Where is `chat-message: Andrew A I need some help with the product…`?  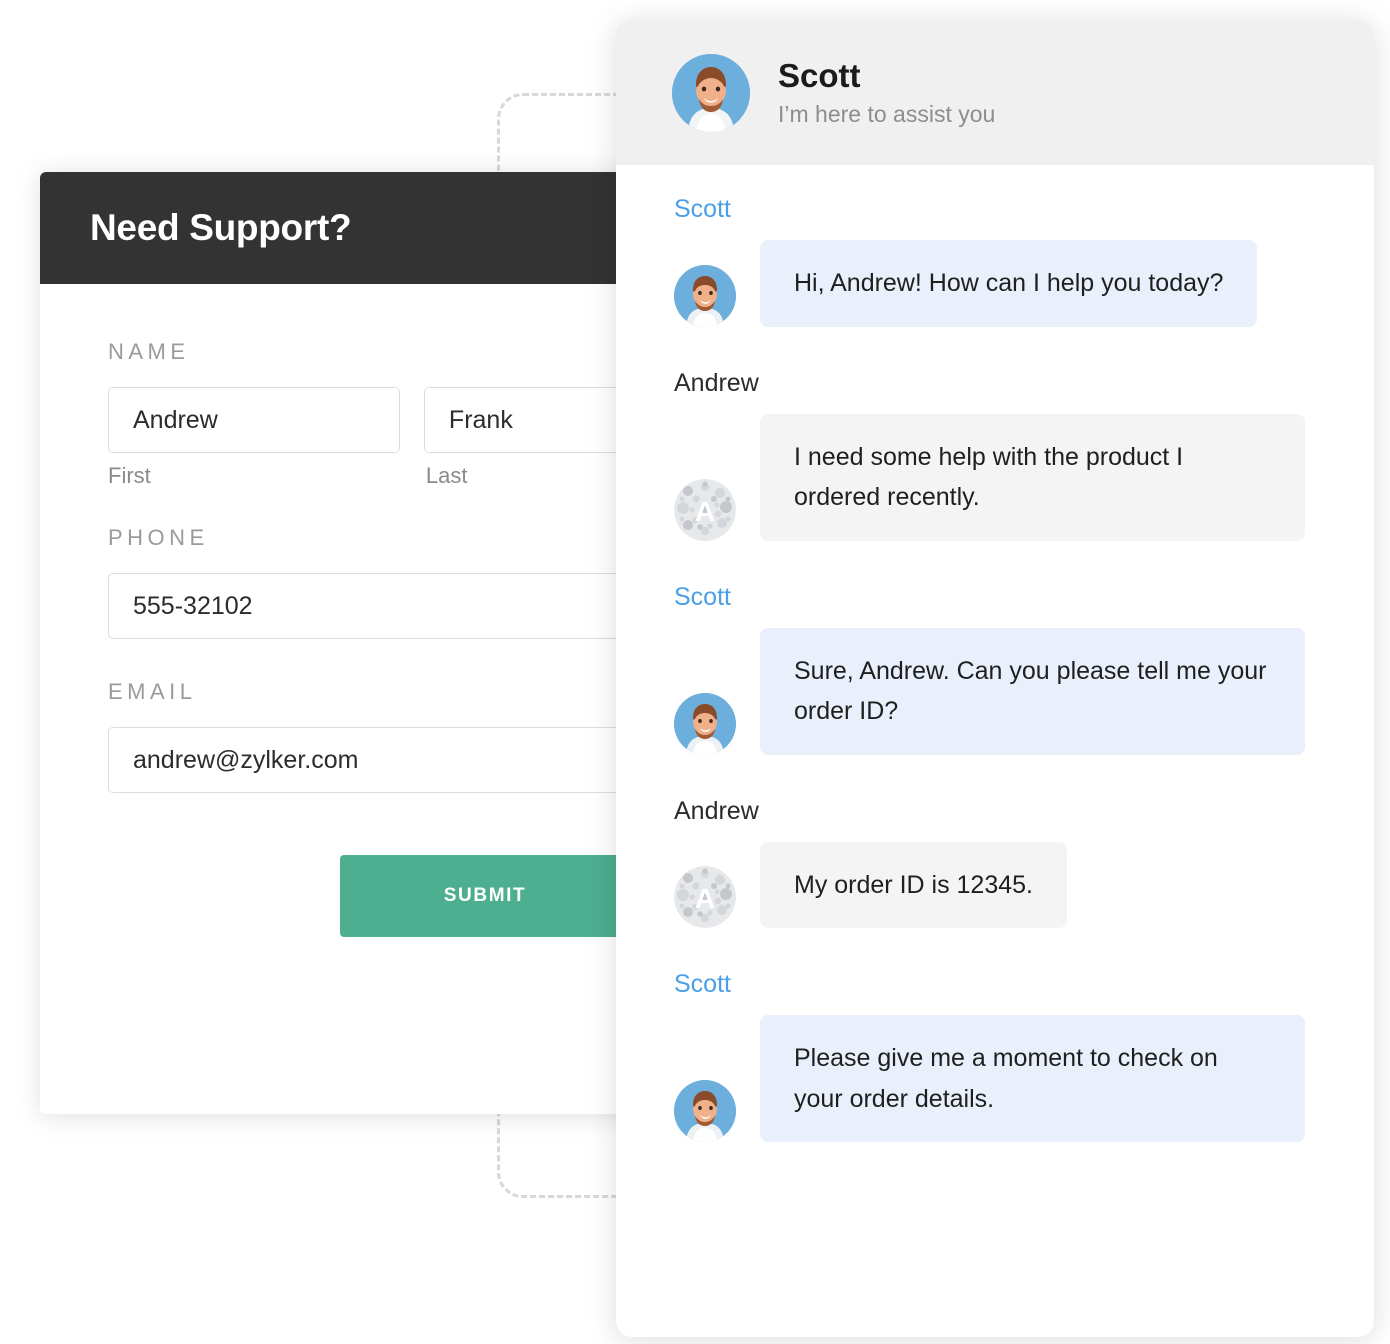
chat-message: Andrew A I need some help with the product… is located at coordinates (1004, 455).